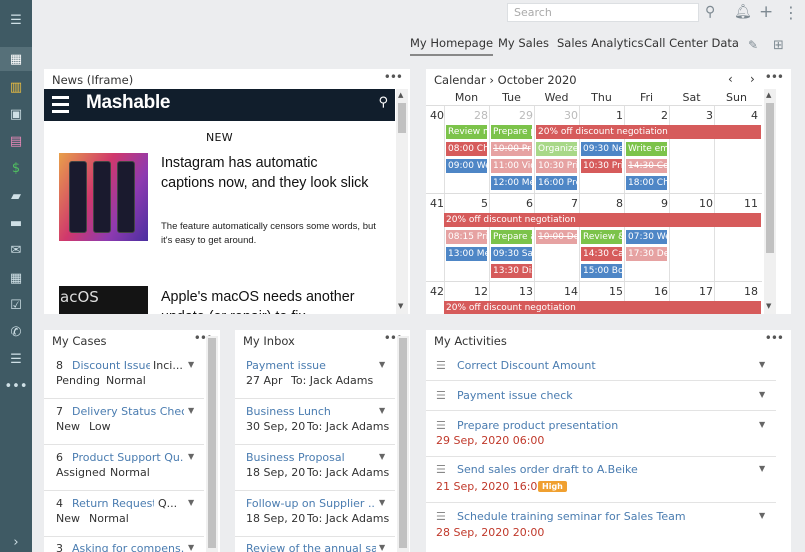 This screenshot has height=552, width=805. I want to click on calendar-event: 09:30 Sal, so click(511, 254).